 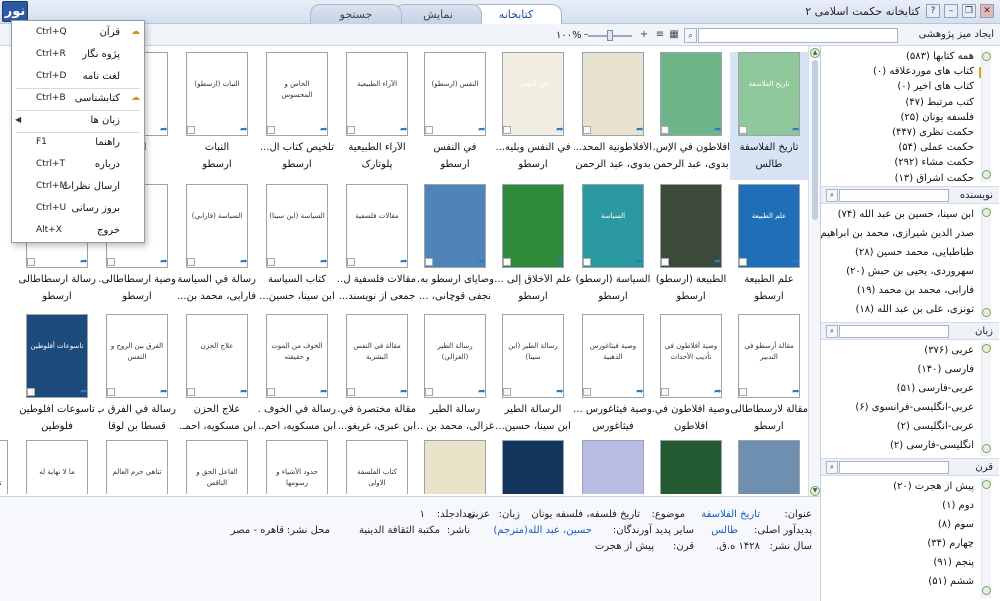 What do you see at coordinates (455, 94) in the screenshot?
I see `book-cover: النفس (ارسطو)` at bounding box center [455, 94].